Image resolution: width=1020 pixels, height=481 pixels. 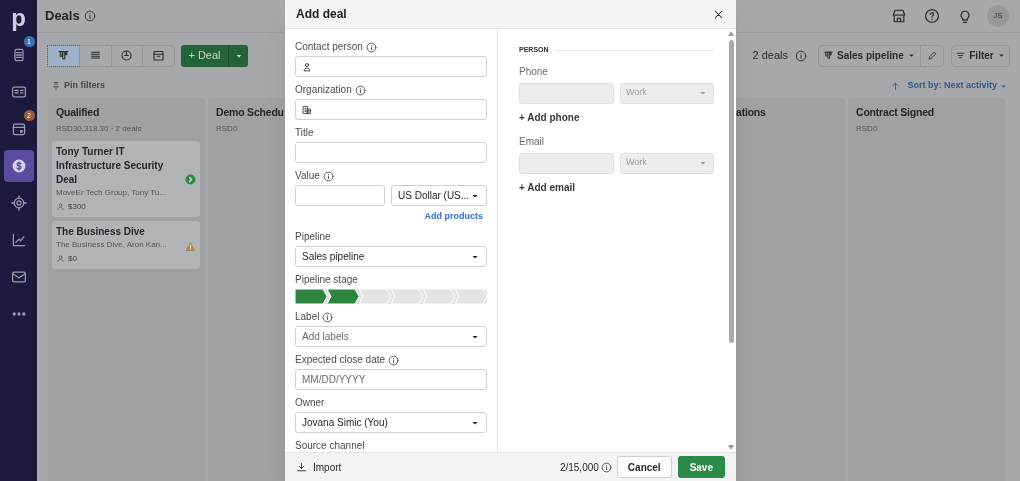 What do you see at coordinates (56, 86) in the screenshot?
I see `pin-icon` at bounding box center [56, 86].